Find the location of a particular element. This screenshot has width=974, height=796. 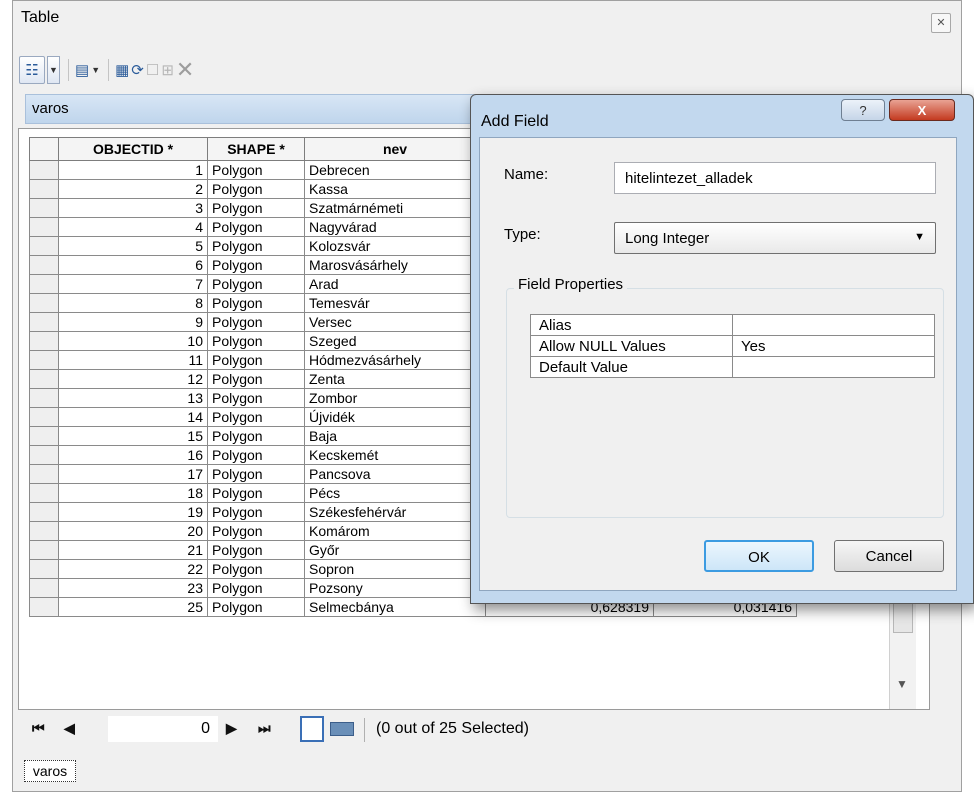

clear-selection-icon: ☐ is located at coordinates (152, 70).